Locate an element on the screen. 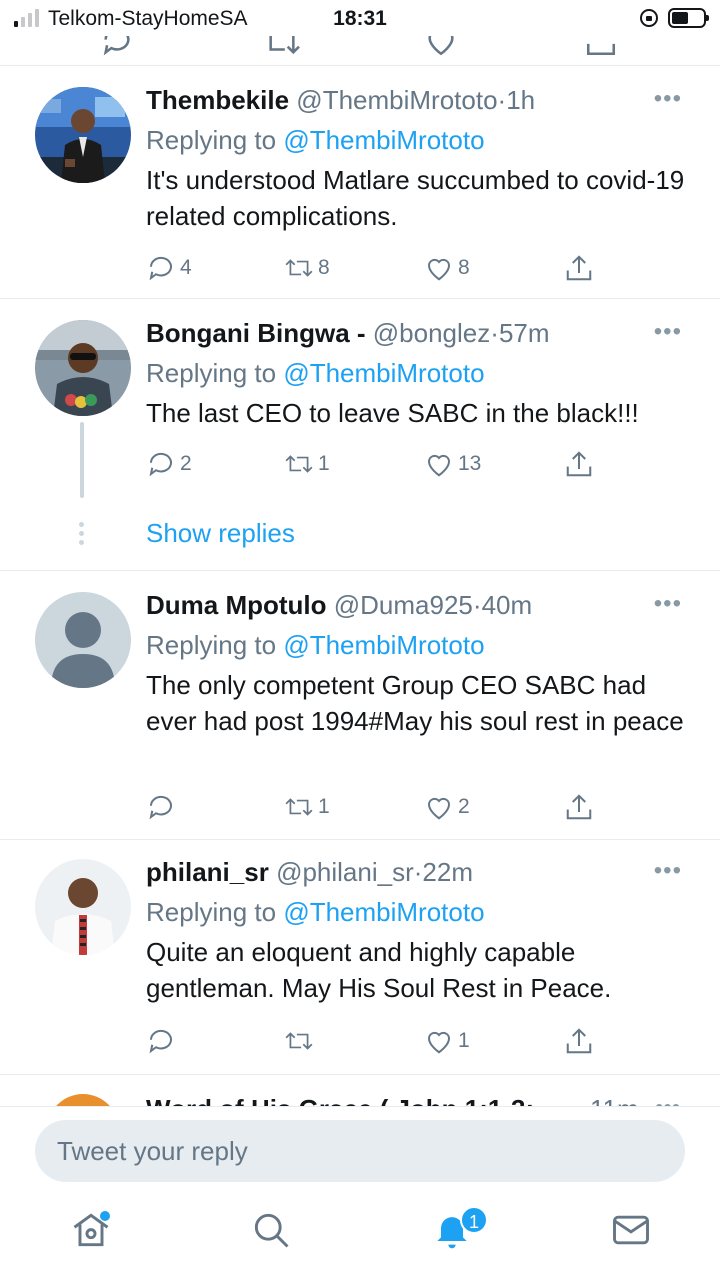  reply-input is located at coordinates (360, 1151).